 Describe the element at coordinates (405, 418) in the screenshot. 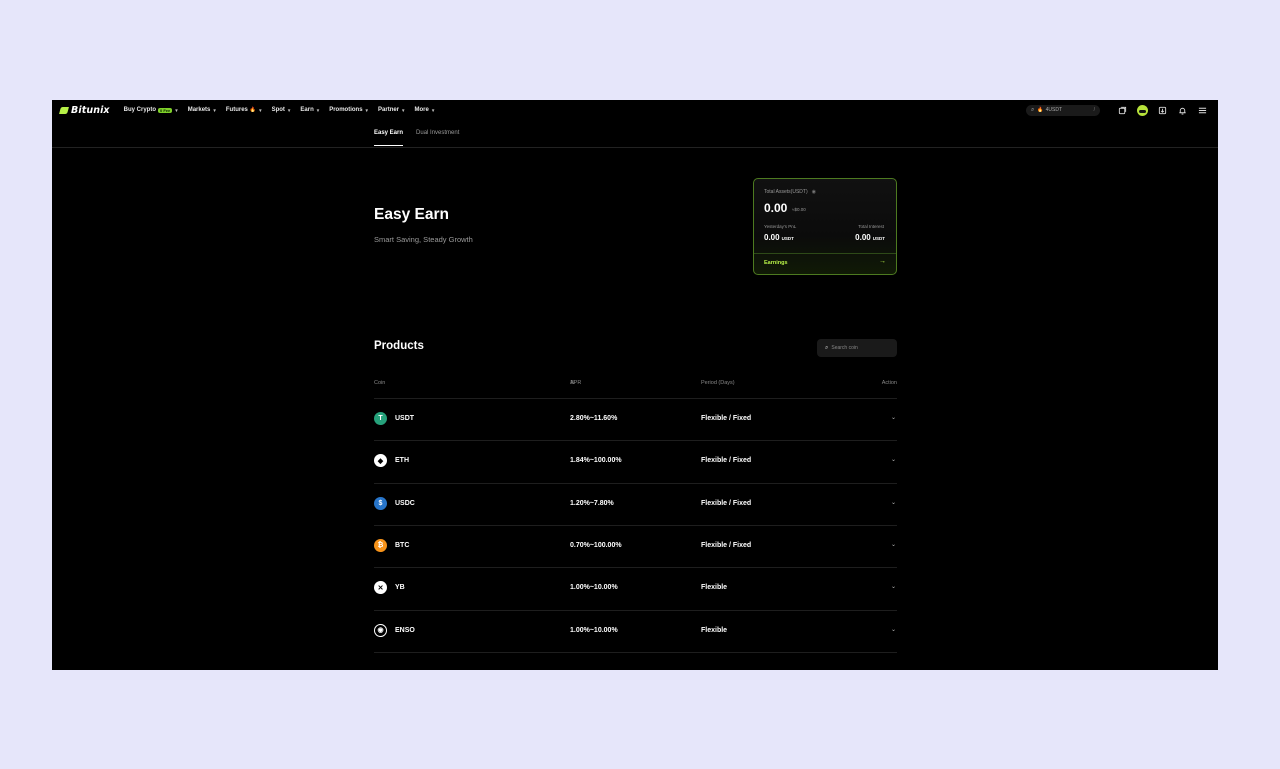

I see `coin-name: USDT` at that location.